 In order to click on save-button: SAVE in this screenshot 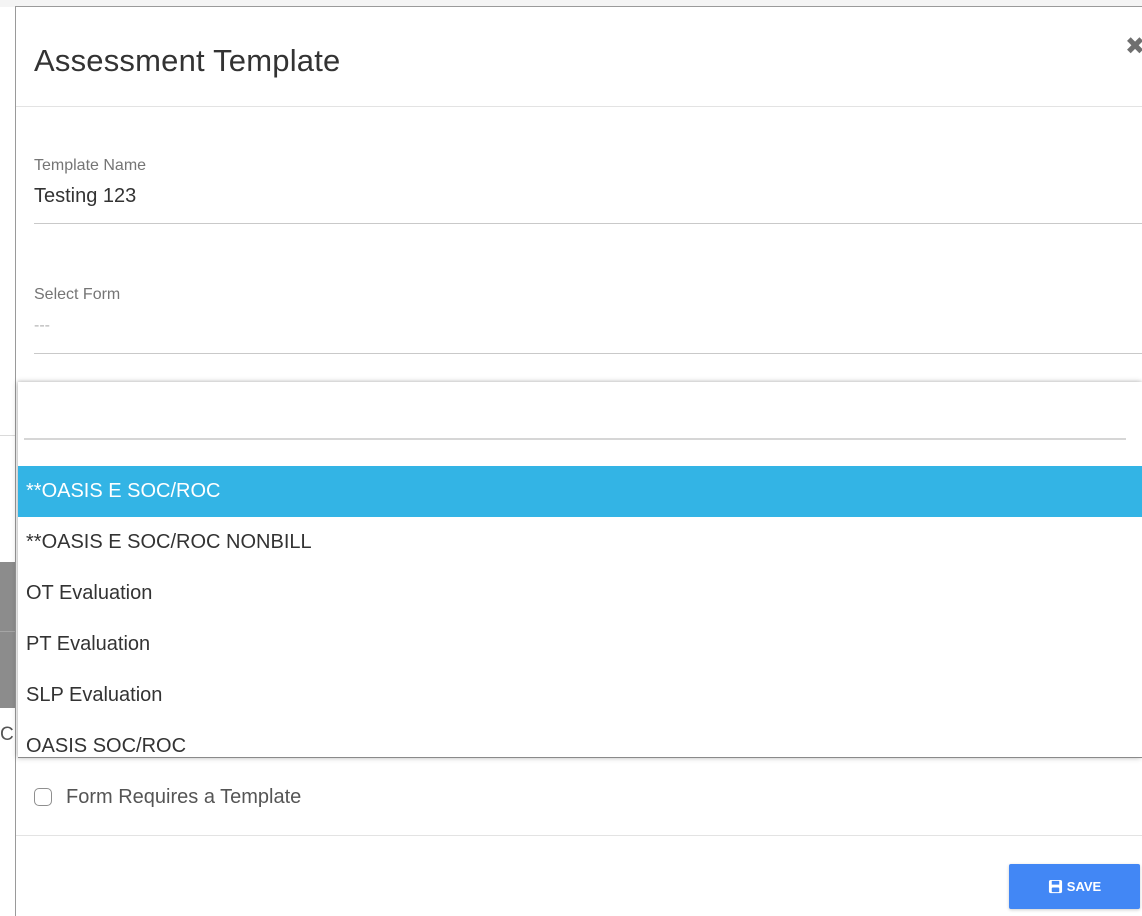, I will do `click(1074, 886)`.